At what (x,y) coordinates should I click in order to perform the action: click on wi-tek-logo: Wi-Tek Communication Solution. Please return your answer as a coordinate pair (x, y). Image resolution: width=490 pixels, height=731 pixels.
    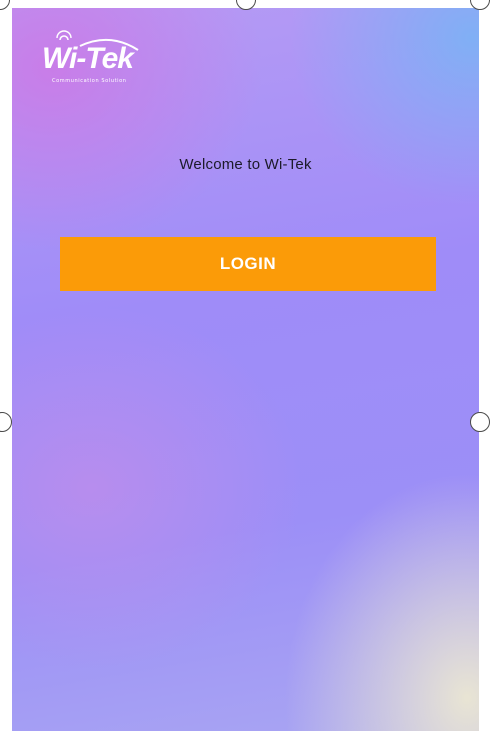
    Looking at the image, I should click on (95, 62).